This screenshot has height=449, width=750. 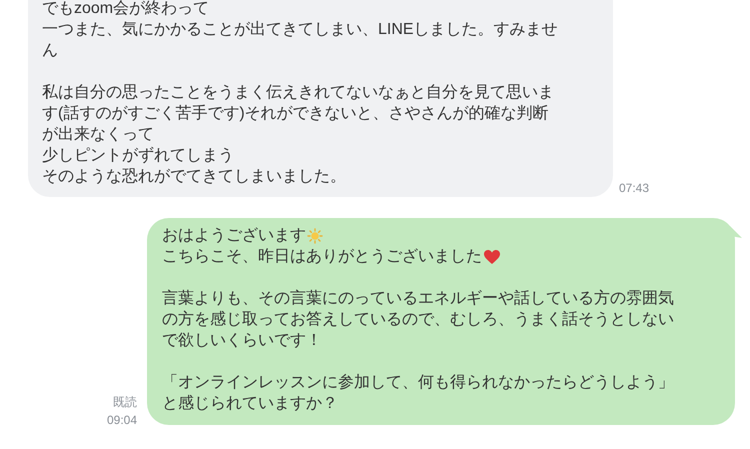 What do you see at coordinates (492, 256) in the screenshot?
I see `heart-icon` at bounding box center [492, 256].